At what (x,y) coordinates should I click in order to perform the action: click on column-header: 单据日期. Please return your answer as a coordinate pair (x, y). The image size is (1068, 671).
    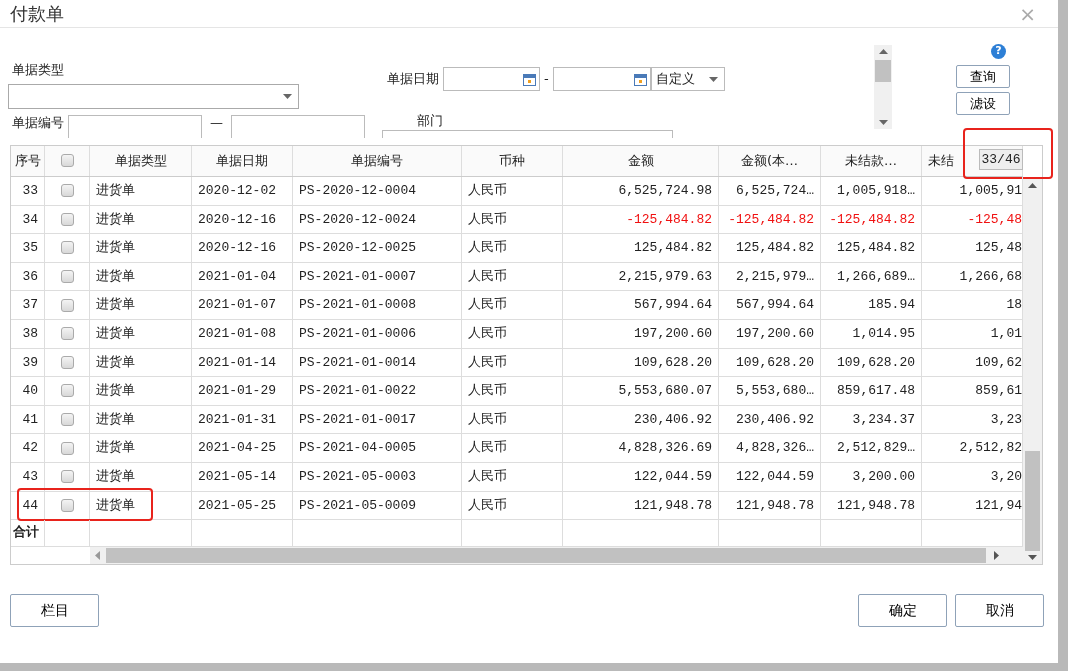
    Looking at the image, I should click on (242, 161).